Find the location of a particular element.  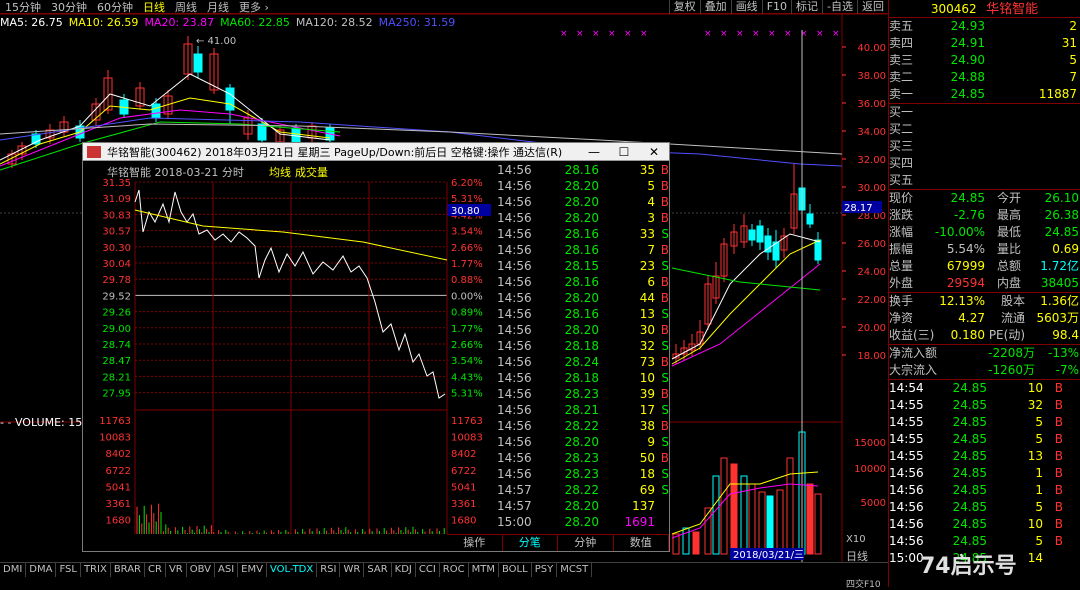

indicator-tab: RSI is located at coordinates (329, 570).